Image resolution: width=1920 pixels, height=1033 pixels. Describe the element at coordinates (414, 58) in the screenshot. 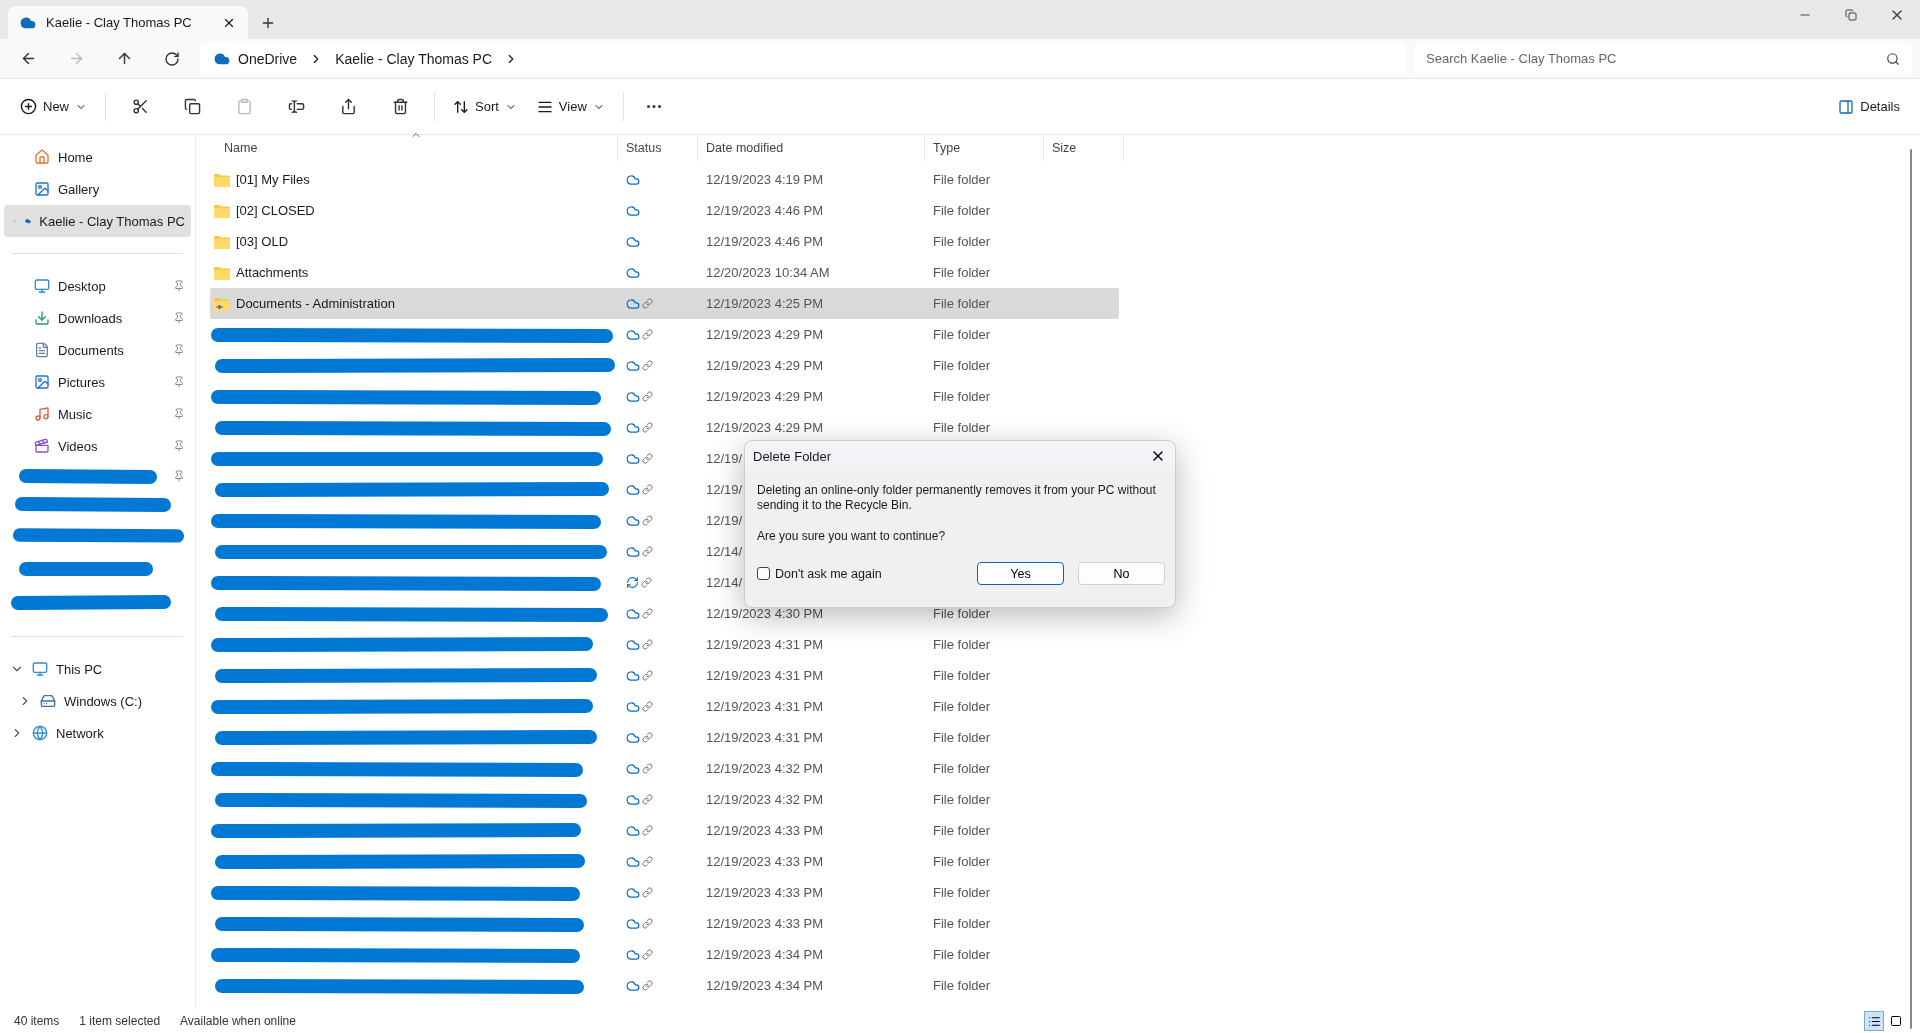

I see `breadcrumb: Kaelie - Clay Thomas PC` at that location.